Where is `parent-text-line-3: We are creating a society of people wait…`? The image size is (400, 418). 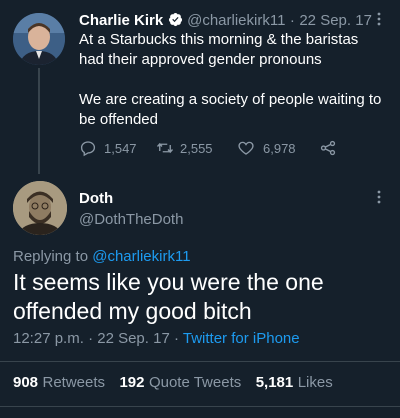 parent-text-line-3: We are creating a society of people wait… is located at coordinates (230, 99).